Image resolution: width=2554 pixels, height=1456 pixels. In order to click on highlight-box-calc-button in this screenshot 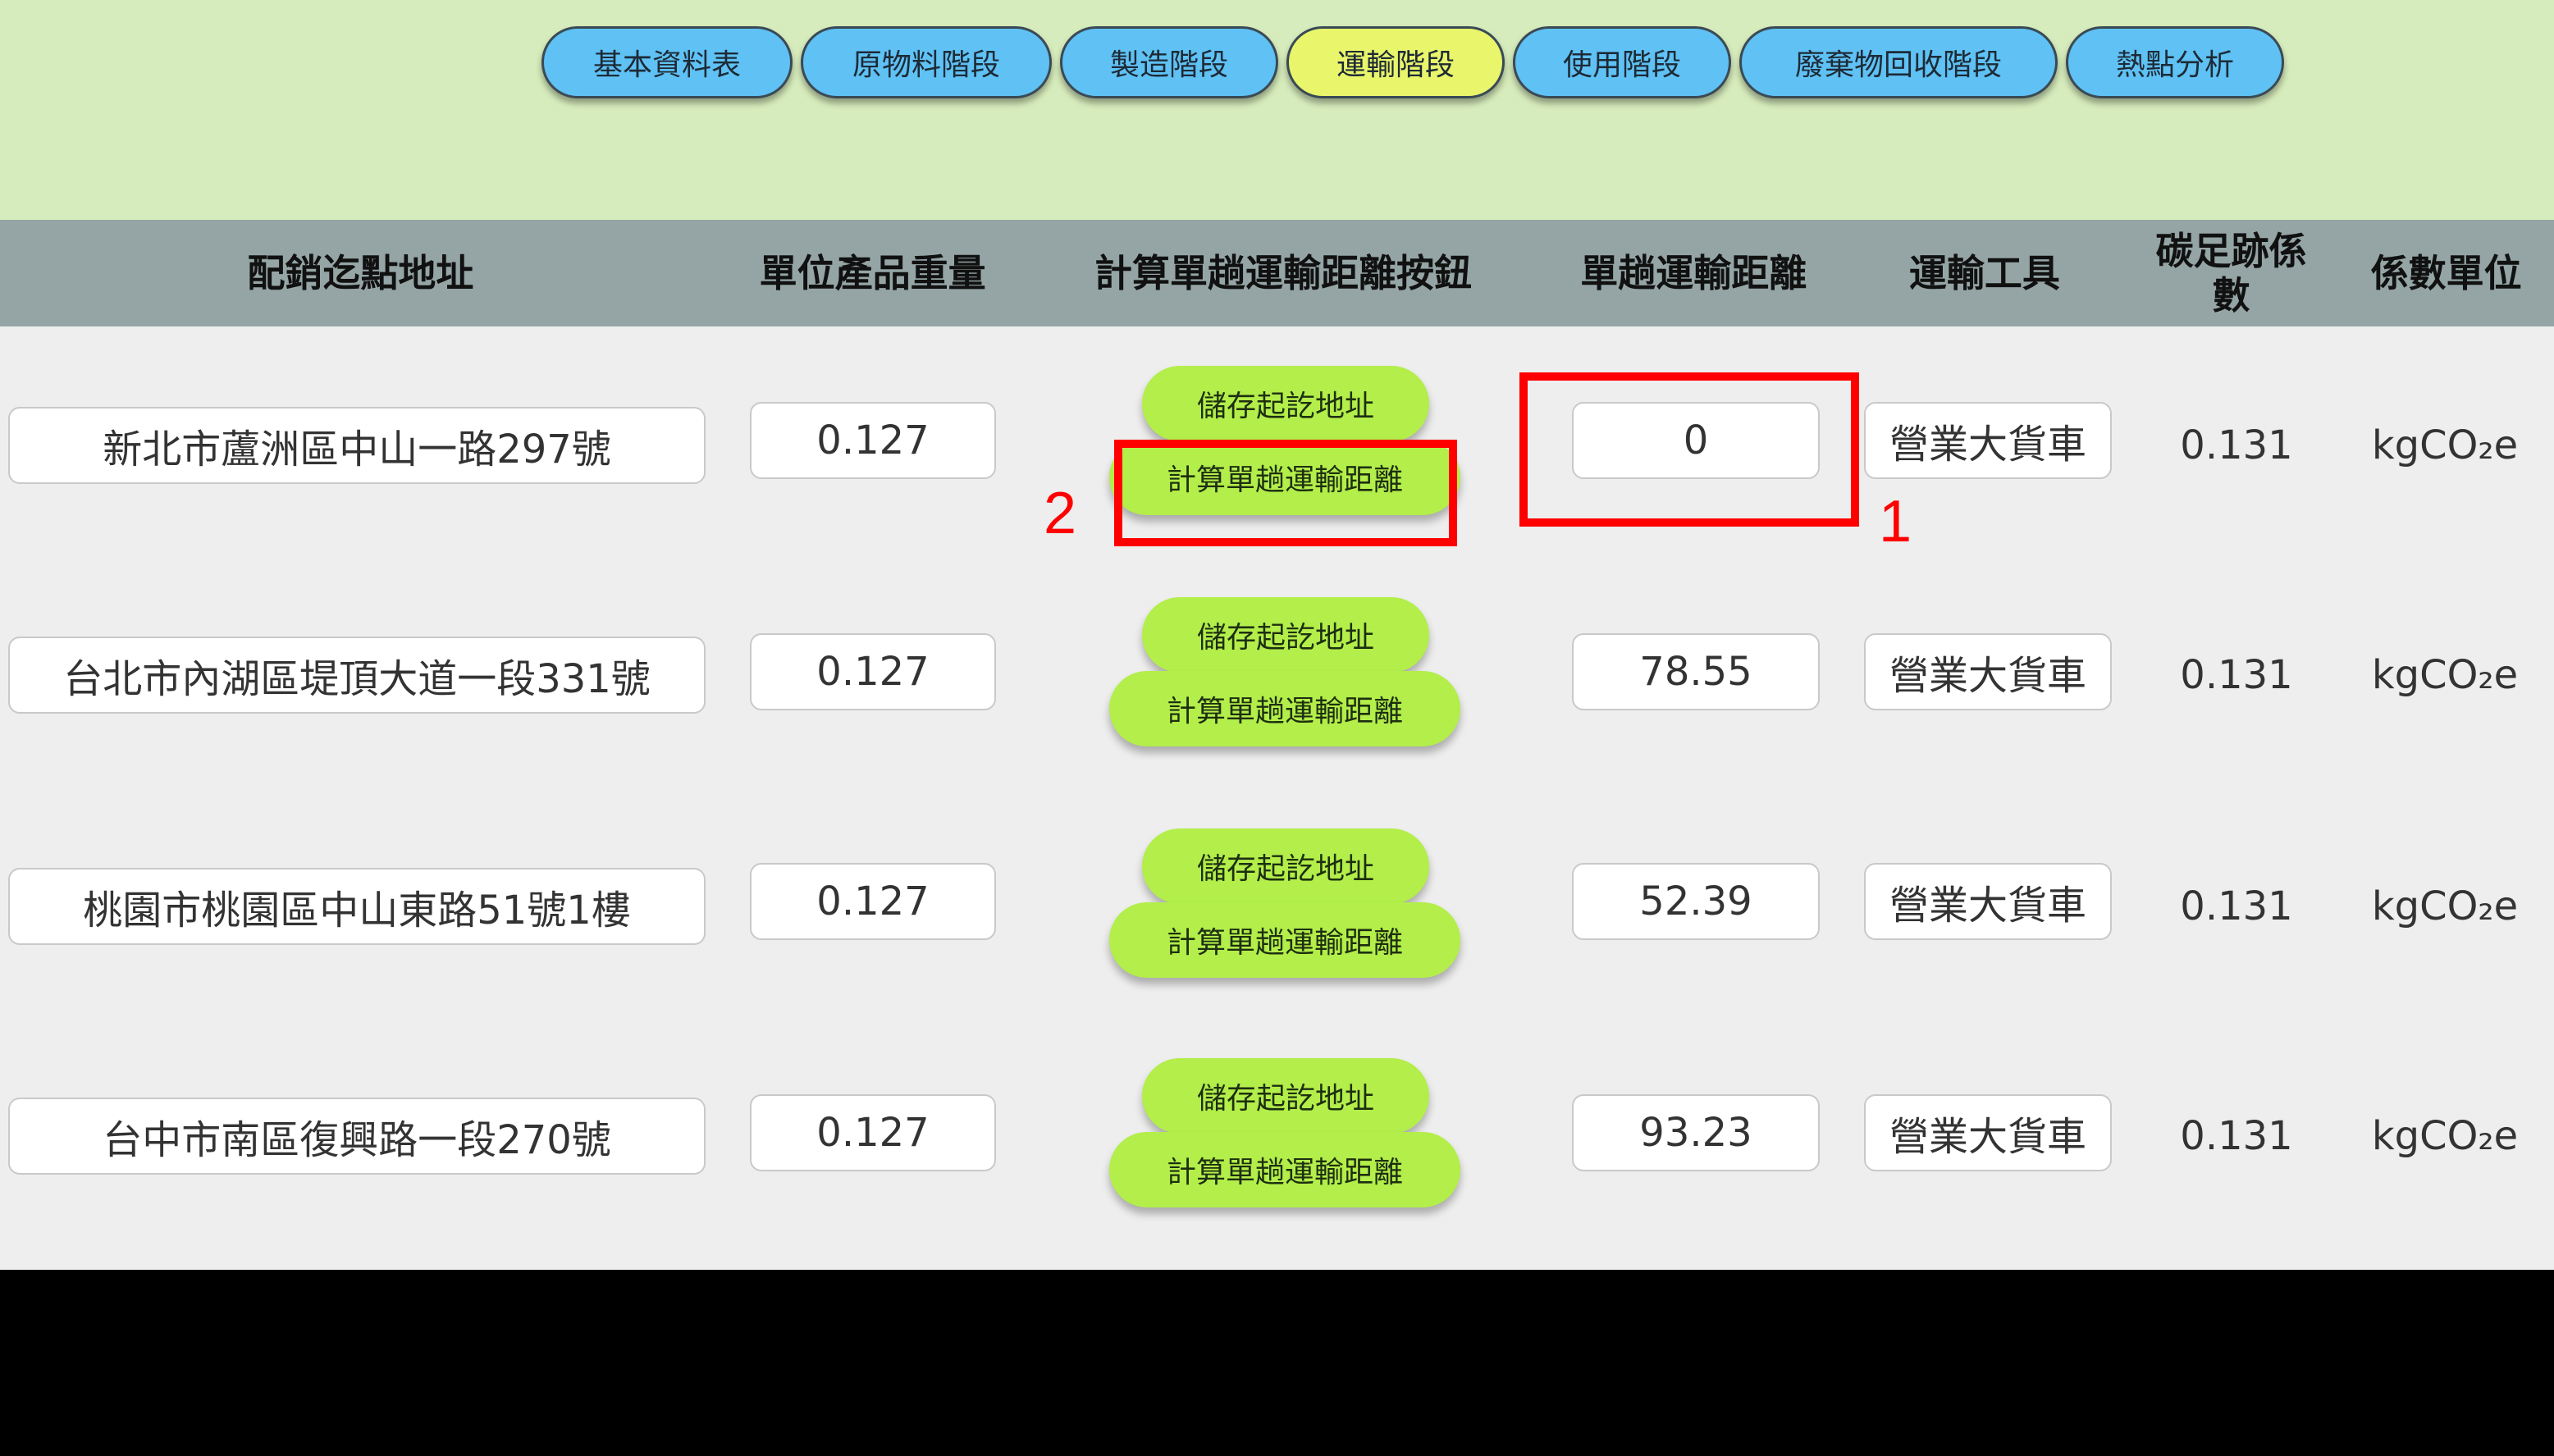, I will do `click(1285, 493)`.